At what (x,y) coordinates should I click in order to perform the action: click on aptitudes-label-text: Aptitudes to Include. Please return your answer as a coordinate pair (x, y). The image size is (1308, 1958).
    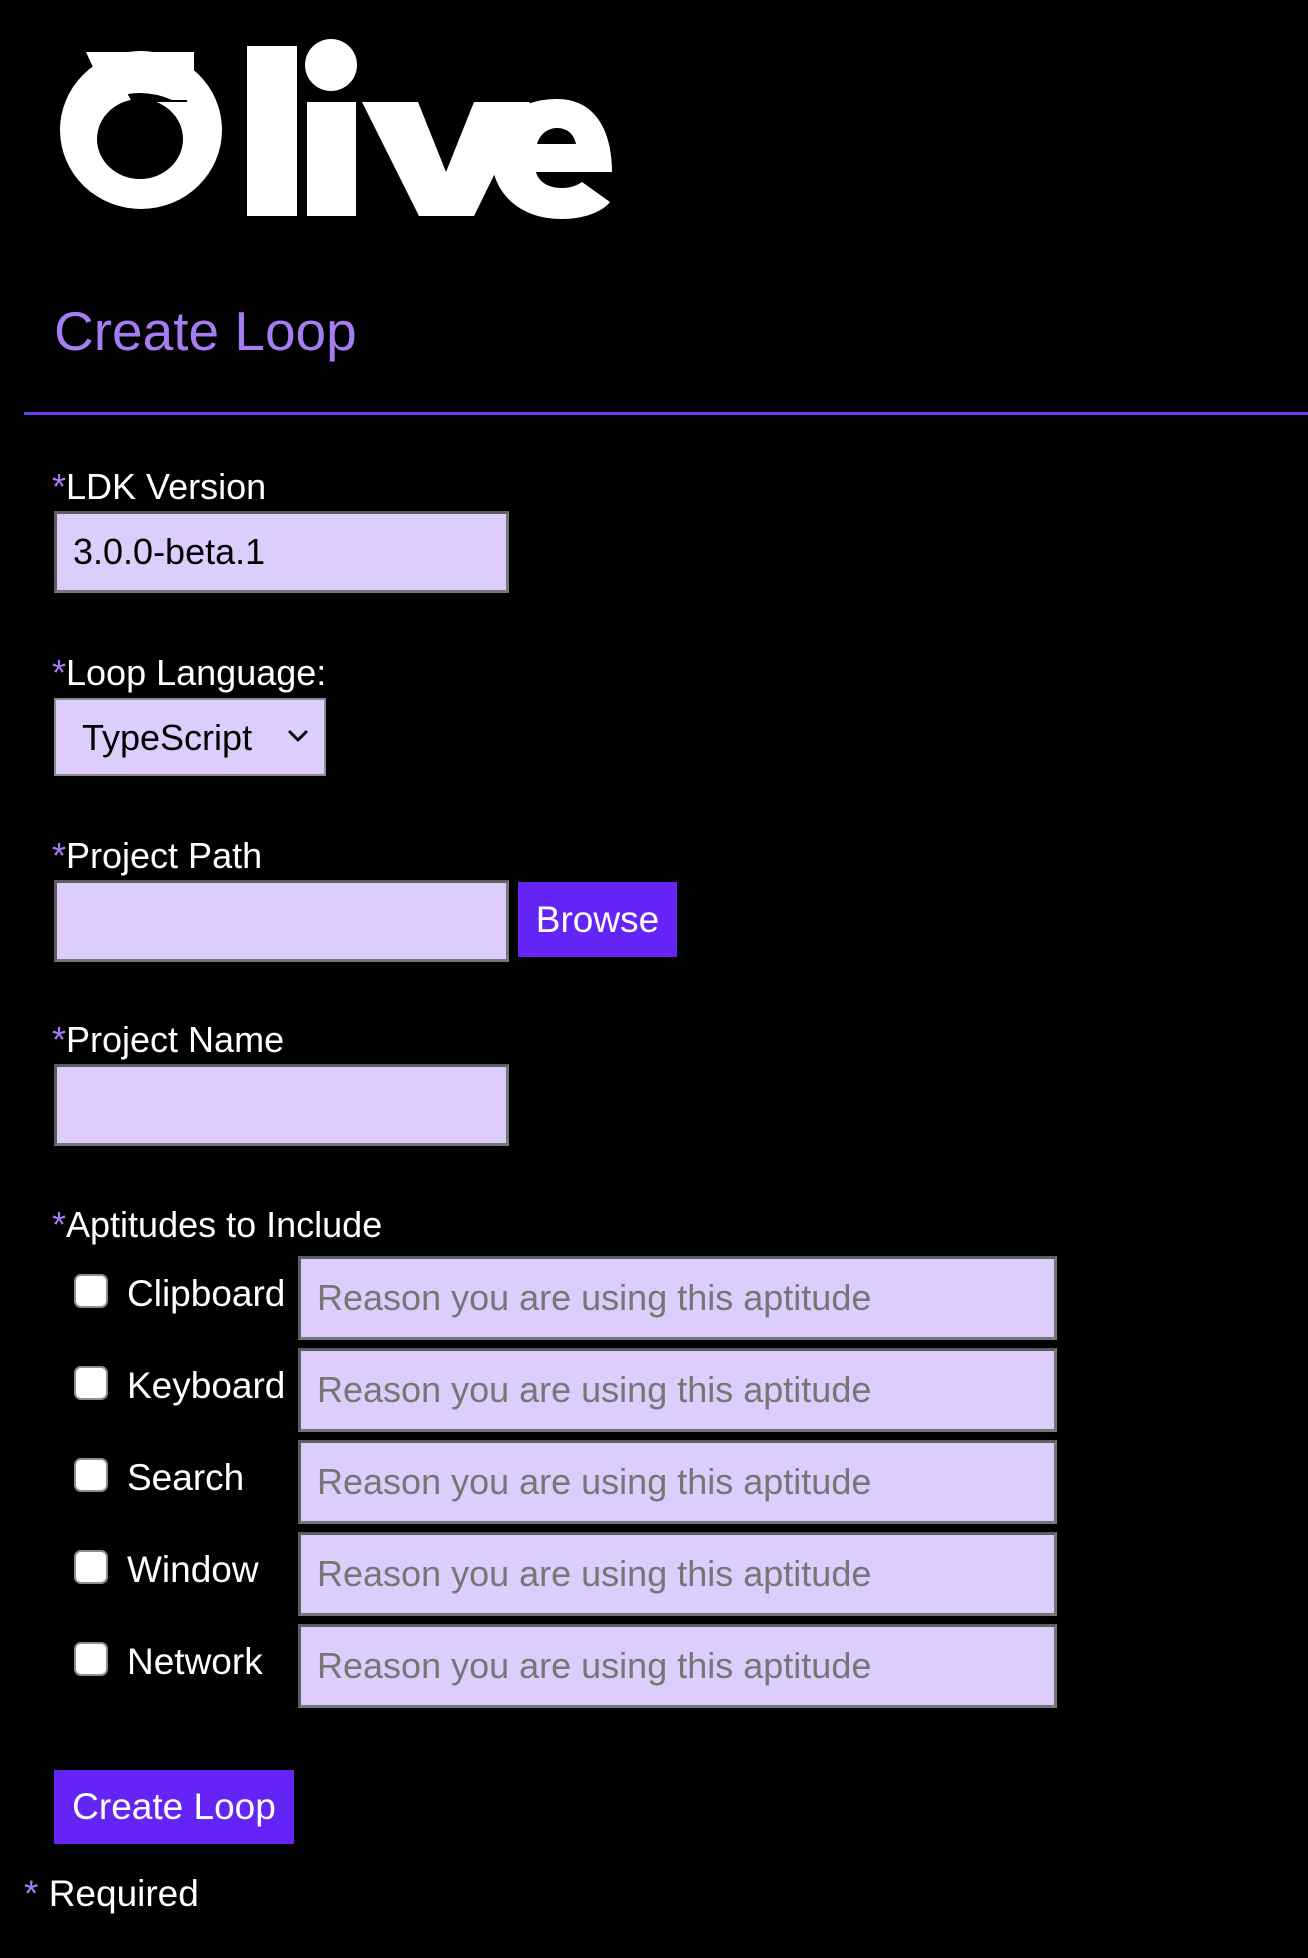
    Looking at the image, I should click on (224, 1224).